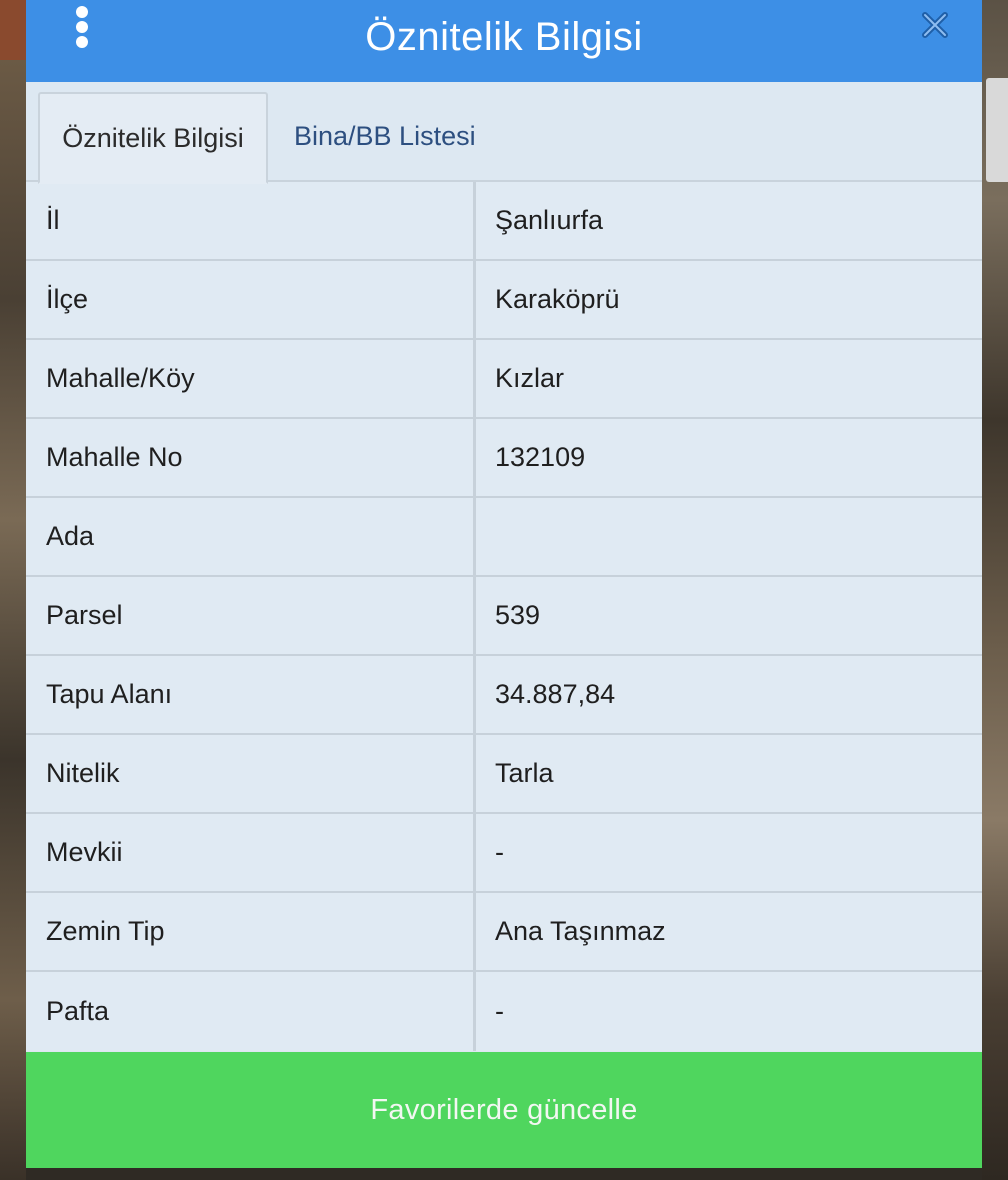  I want to click on close-icon, so click(935, 25).